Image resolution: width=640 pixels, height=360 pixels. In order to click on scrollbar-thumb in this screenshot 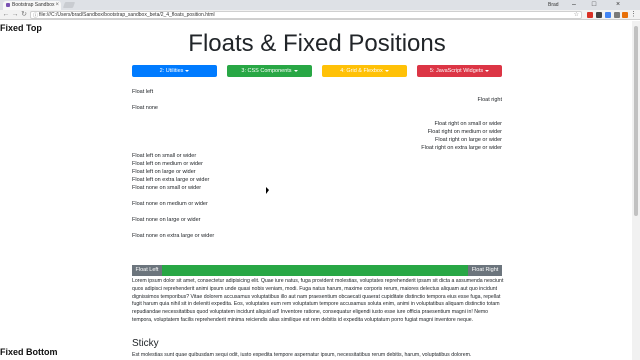, I will do `click(636, 121)`.